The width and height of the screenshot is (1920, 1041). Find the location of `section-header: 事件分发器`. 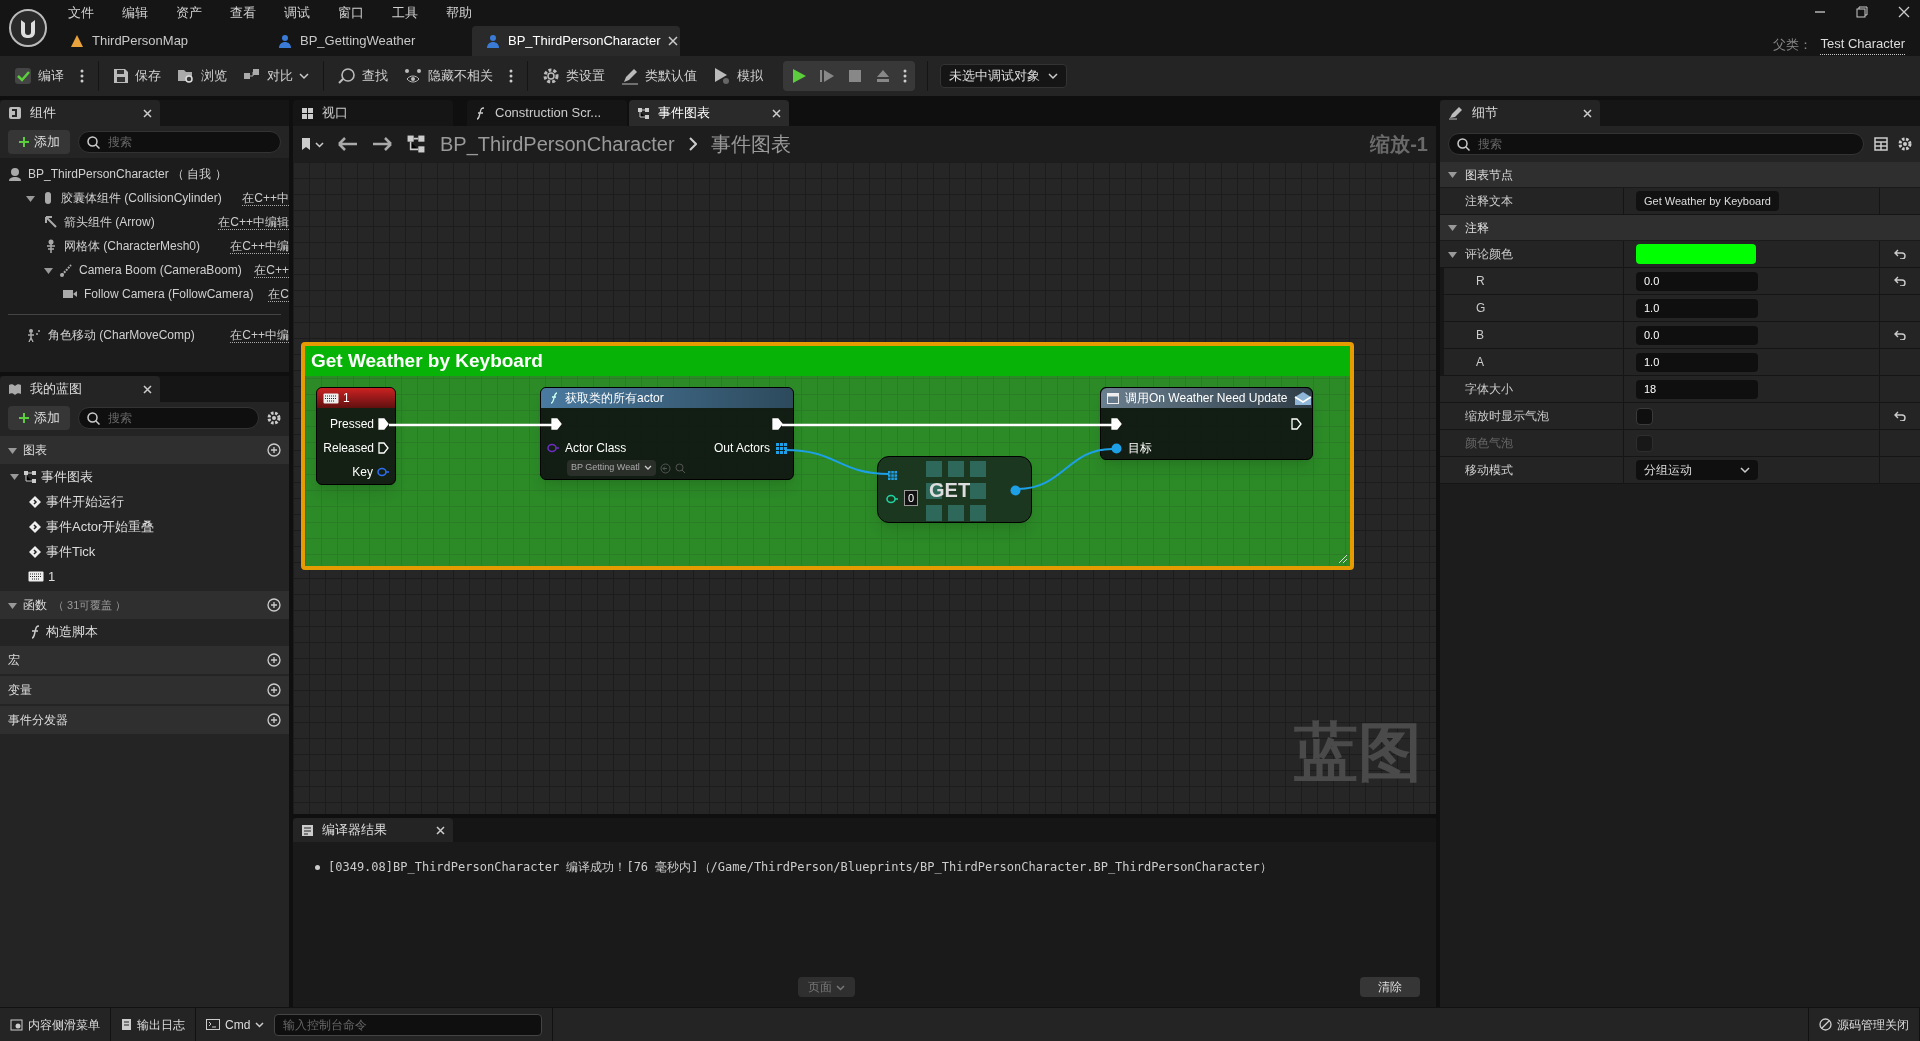

section-header: 事件分发器 is located at coordinates (144, 720).